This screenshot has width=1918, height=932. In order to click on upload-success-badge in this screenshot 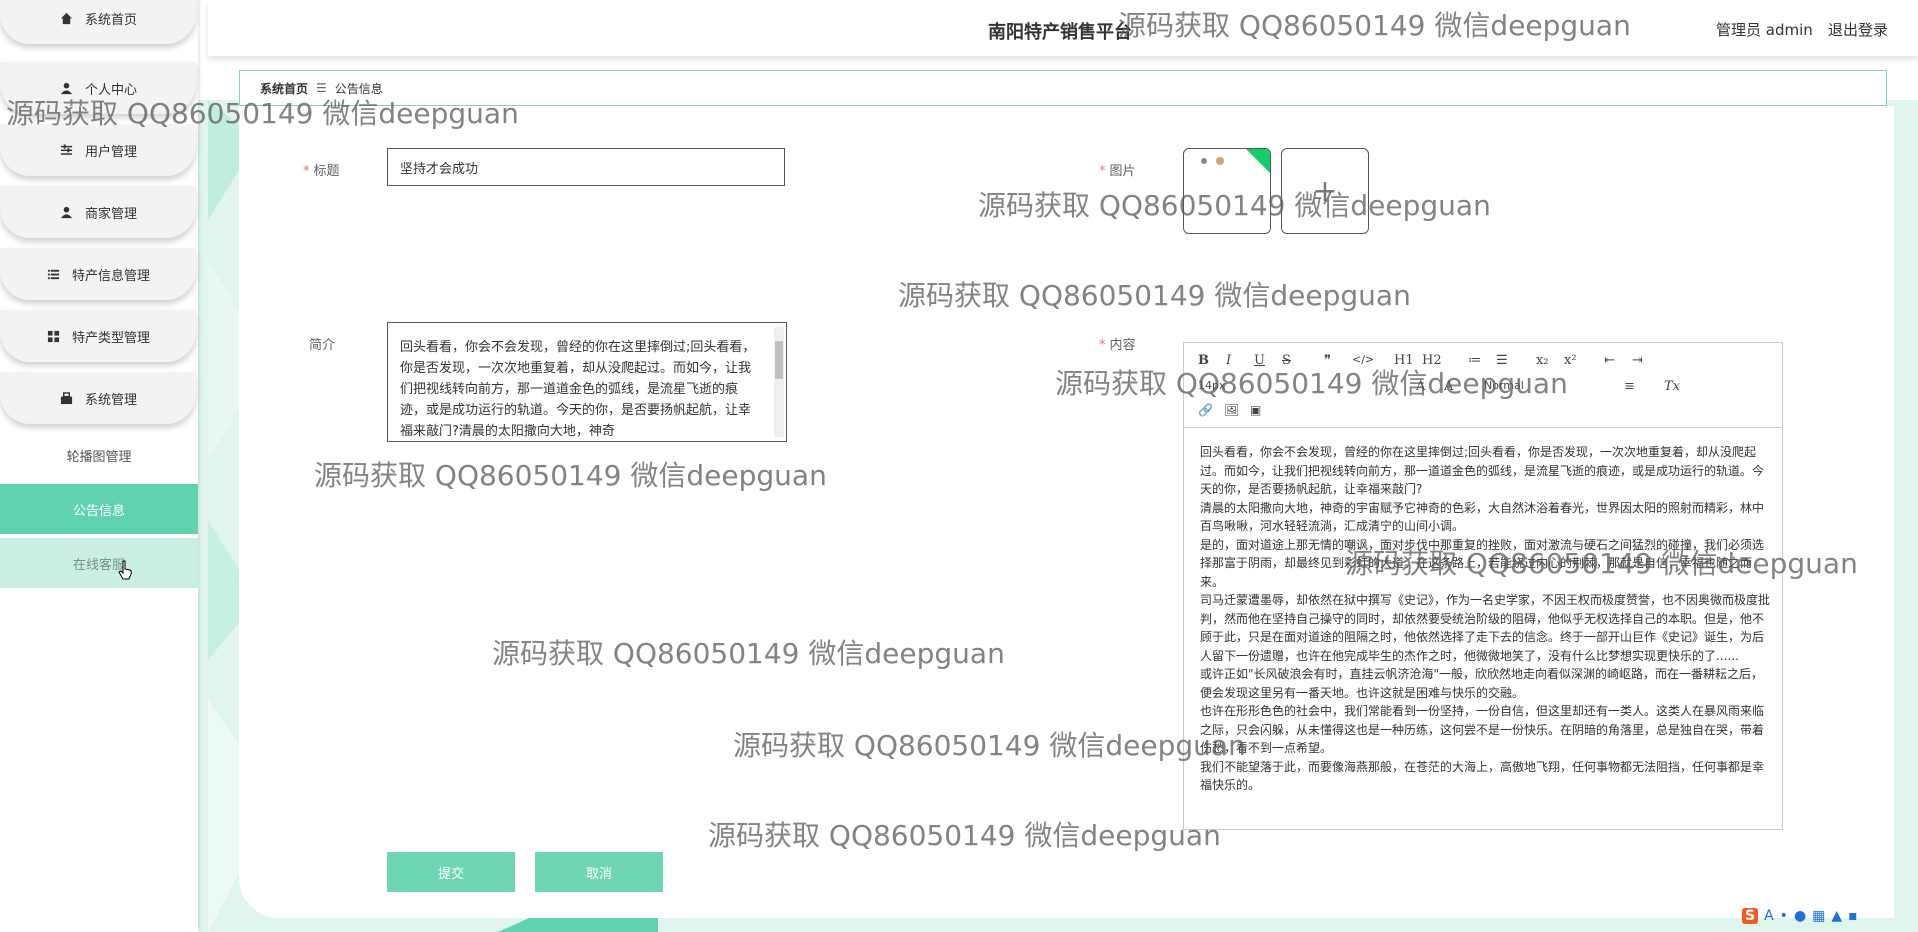, I will do `click(1258, 161)`.